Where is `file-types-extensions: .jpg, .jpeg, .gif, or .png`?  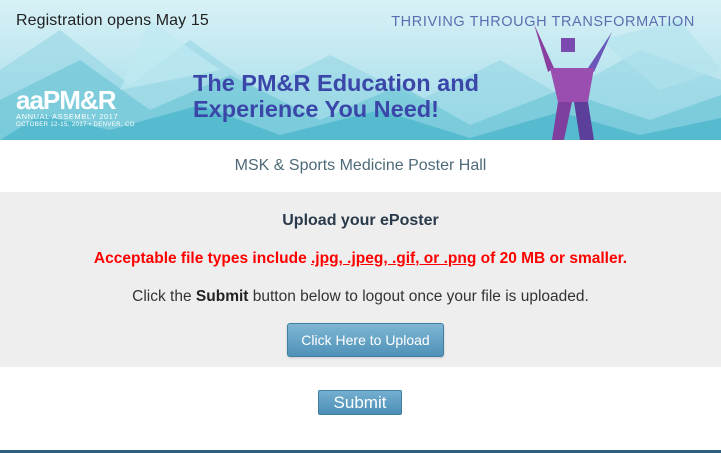 file-types-extensions: .jpg, .jpeg, .gif, or .png is located at coordinates (394, 258).